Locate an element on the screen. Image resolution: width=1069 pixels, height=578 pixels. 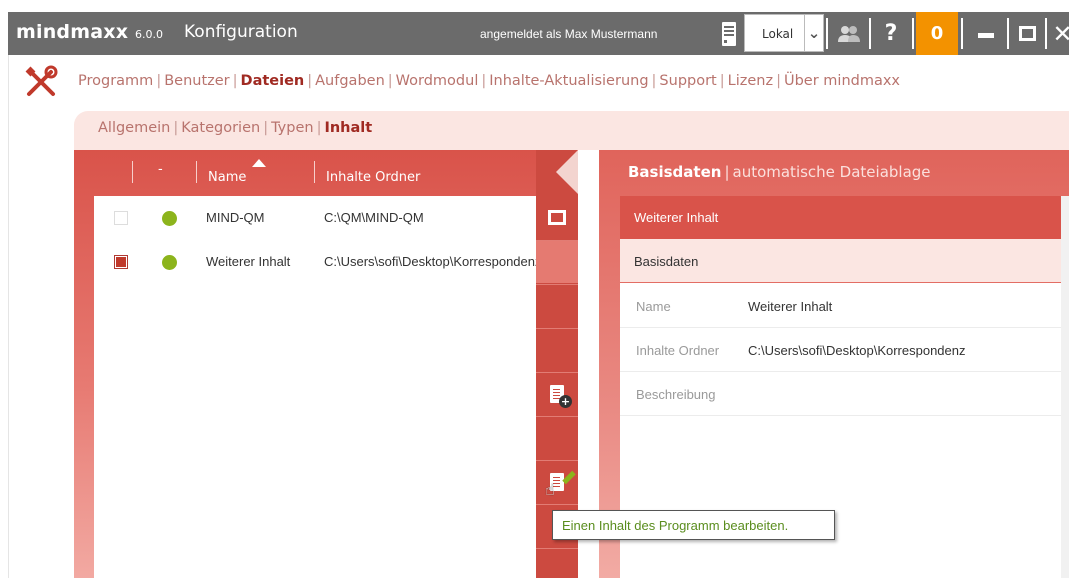
close-button: ✕ is located at coordinates (1058, 33).